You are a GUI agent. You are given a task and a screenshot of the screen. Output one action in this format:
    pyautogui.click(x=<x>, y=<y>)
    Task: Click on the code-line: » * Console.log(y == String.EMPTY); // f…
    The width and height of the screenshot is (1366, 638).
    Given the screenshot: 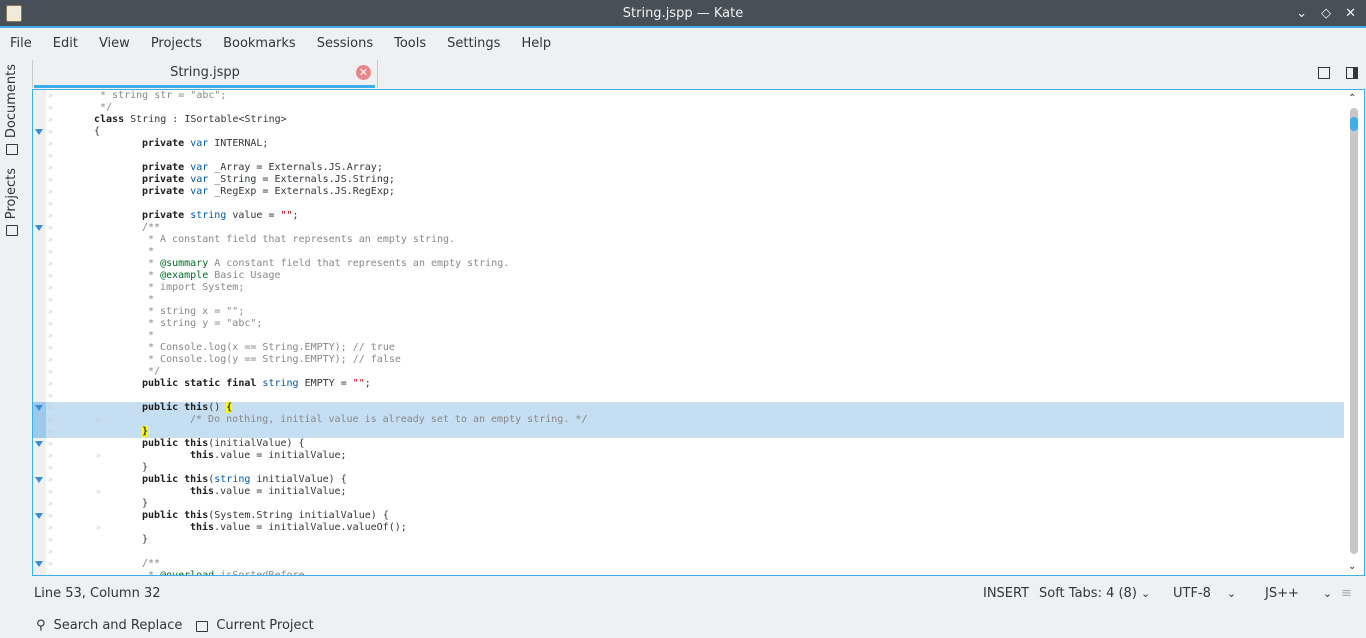 What is the action you would take?
    pyautogui.click(x=688, y=360)
    